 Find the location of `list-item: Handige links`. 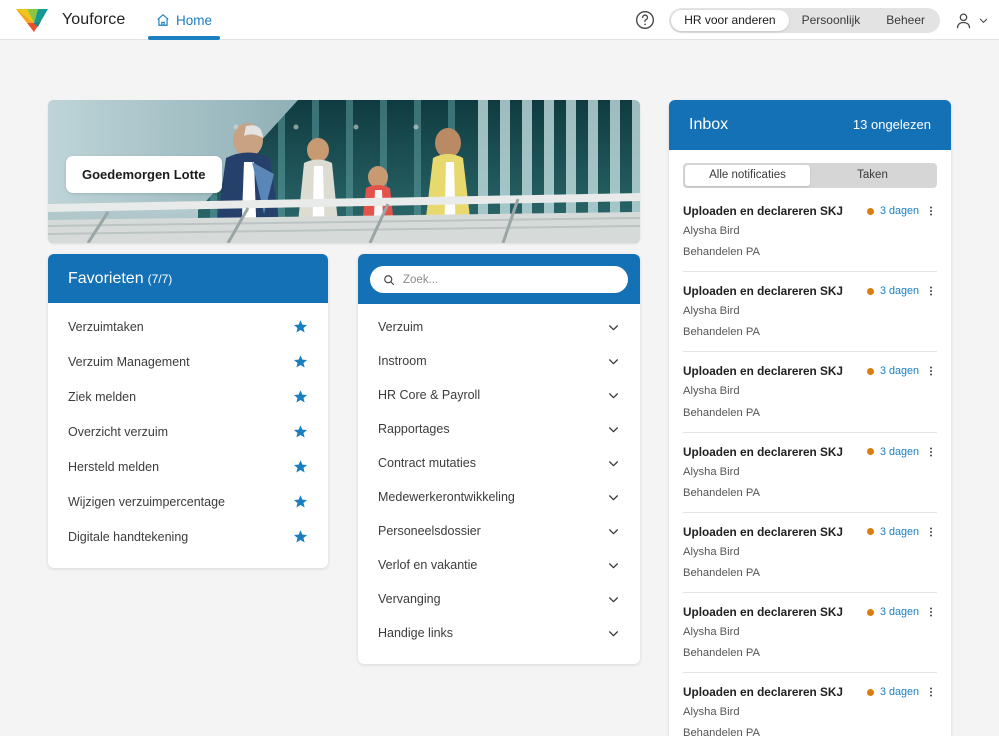

list-item: Handige links is located at coordinates (499, 633).